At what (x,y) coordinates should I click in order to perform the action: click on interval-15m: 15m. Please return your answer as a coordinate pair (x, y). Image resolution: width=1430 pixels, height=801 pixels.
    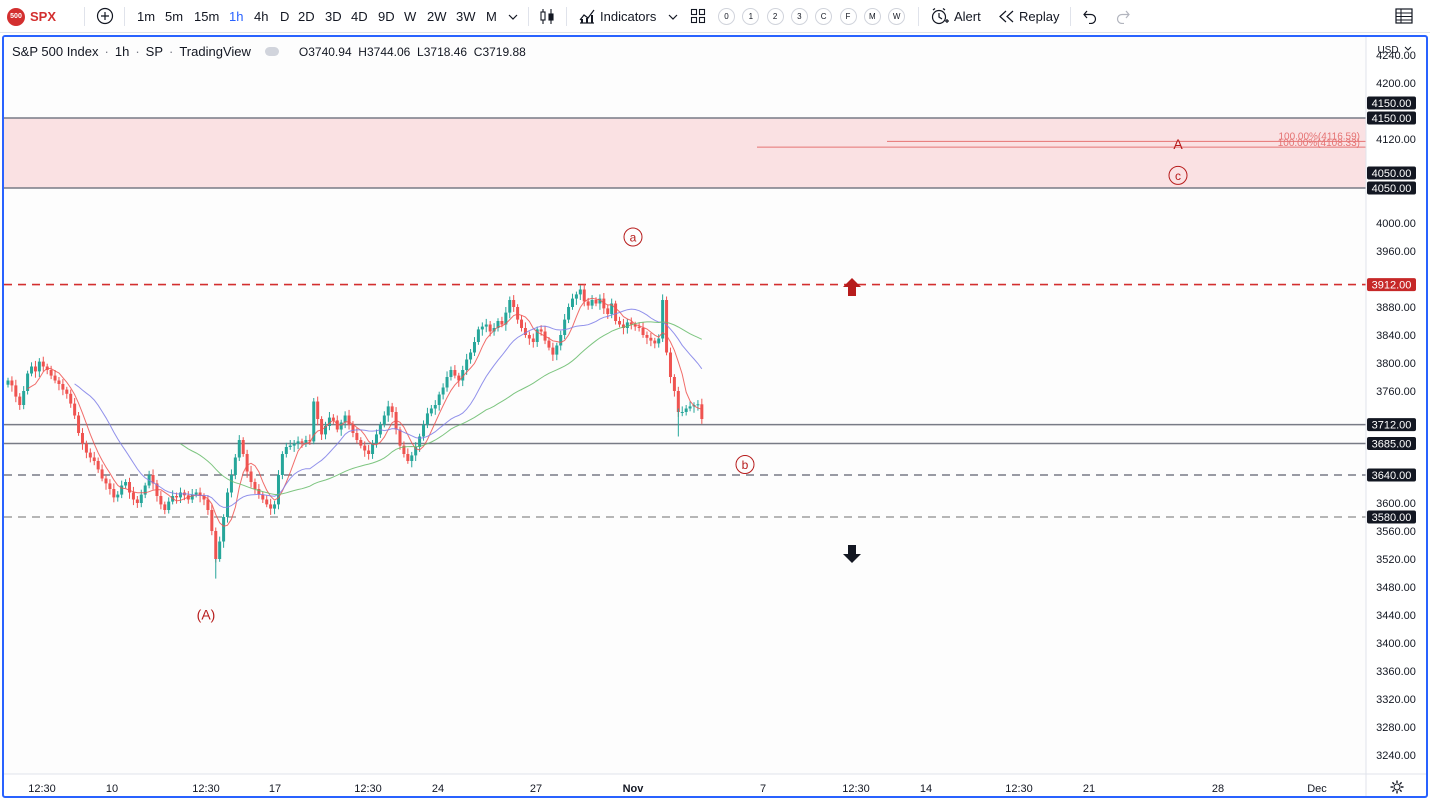
    Looking at the image, I should click on (206, 16).